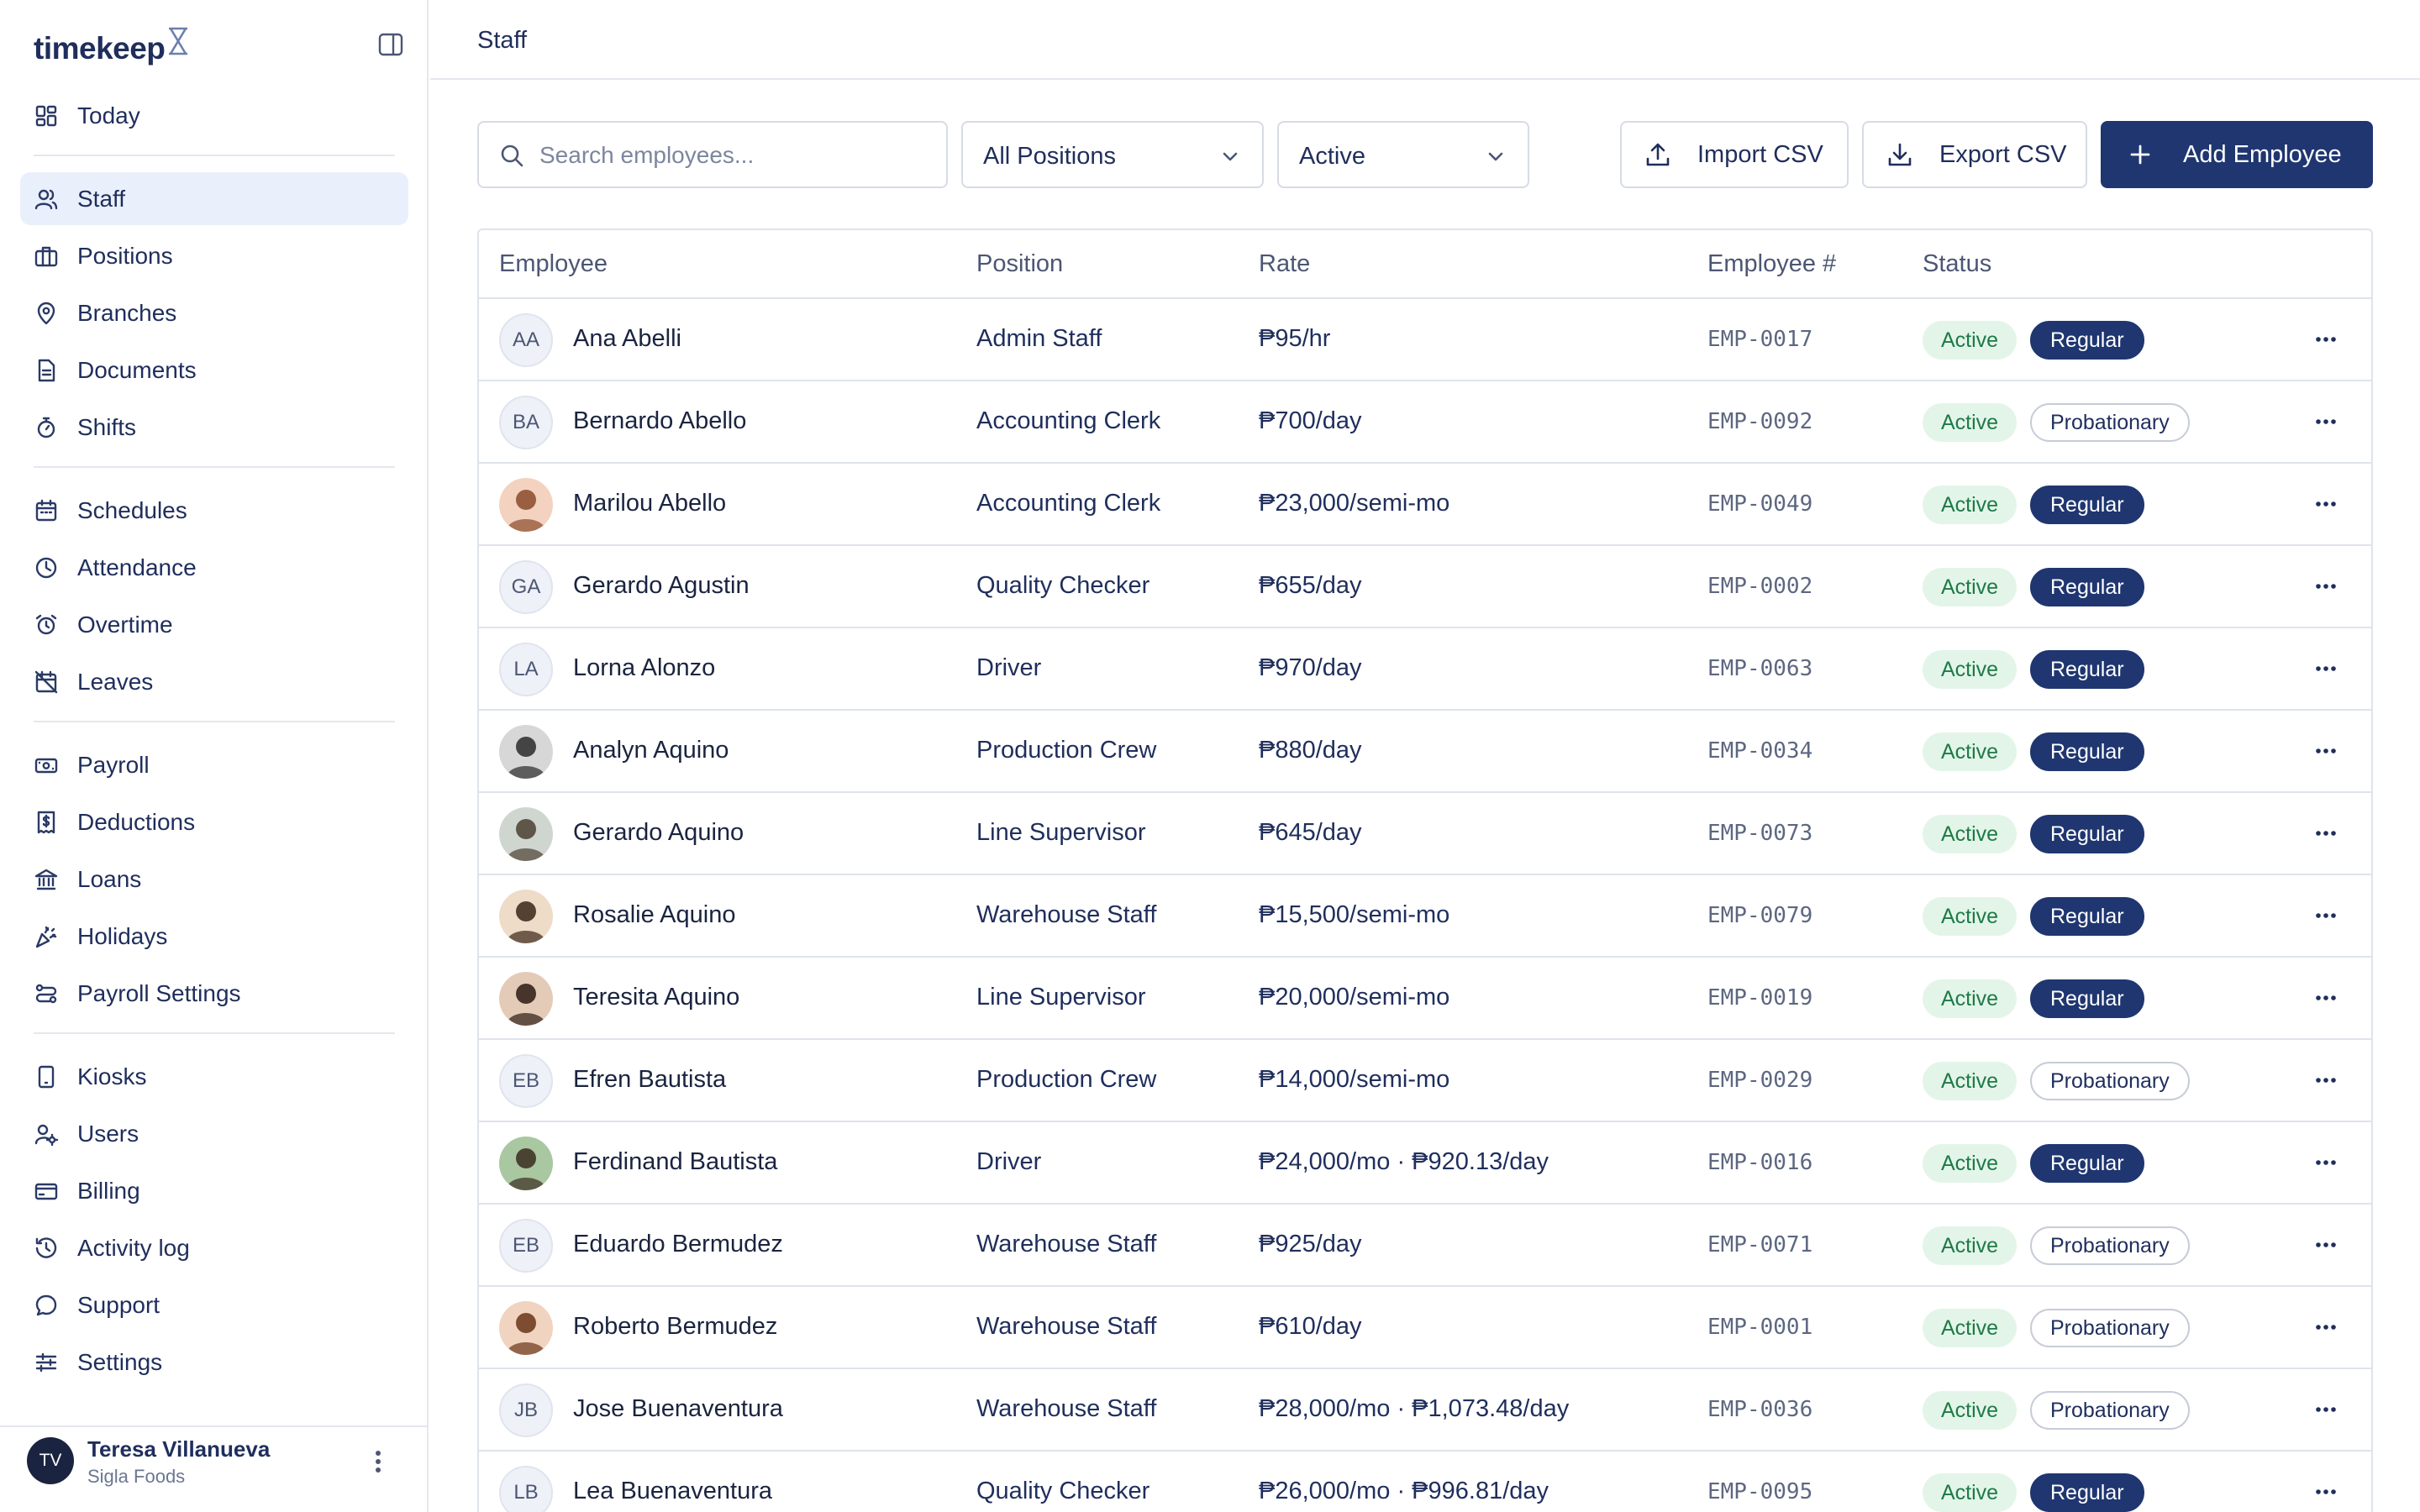 This screenshot has height=1512, width=2420. Describe the element at coordinates (214, 1247) in the screenshot. I see `sidebar-item-activity-log: Activity log` at that location.